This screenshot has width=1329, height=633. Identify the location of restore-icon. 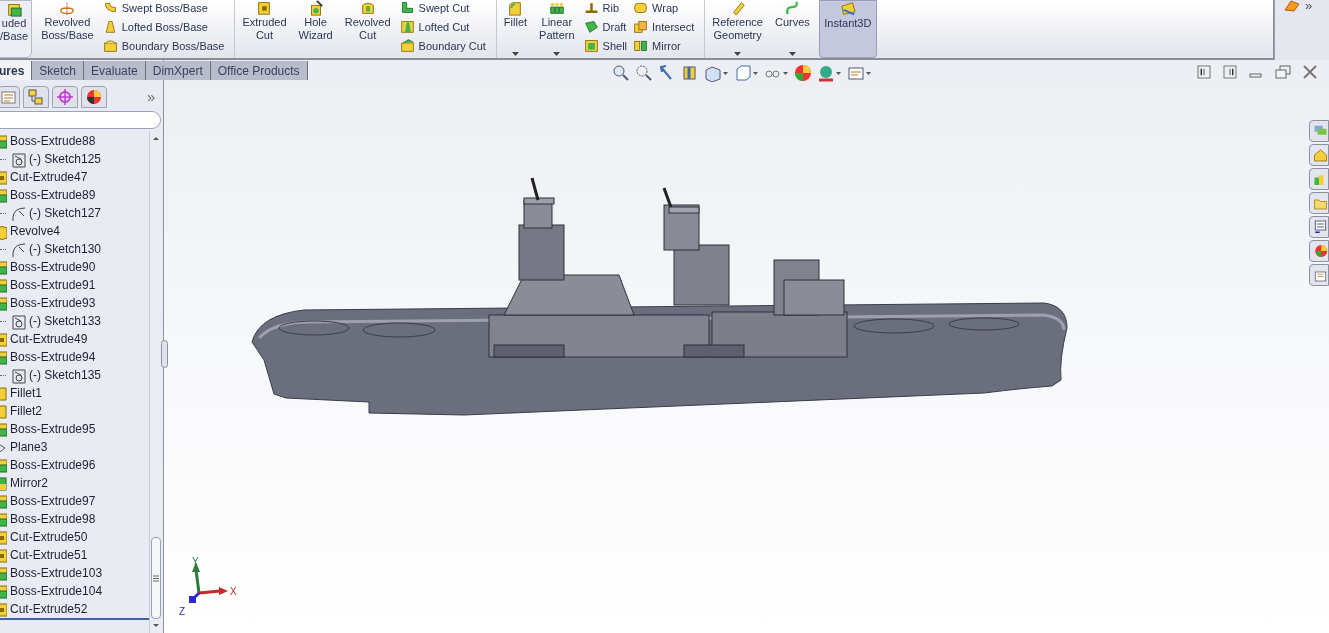
(1283, 72).